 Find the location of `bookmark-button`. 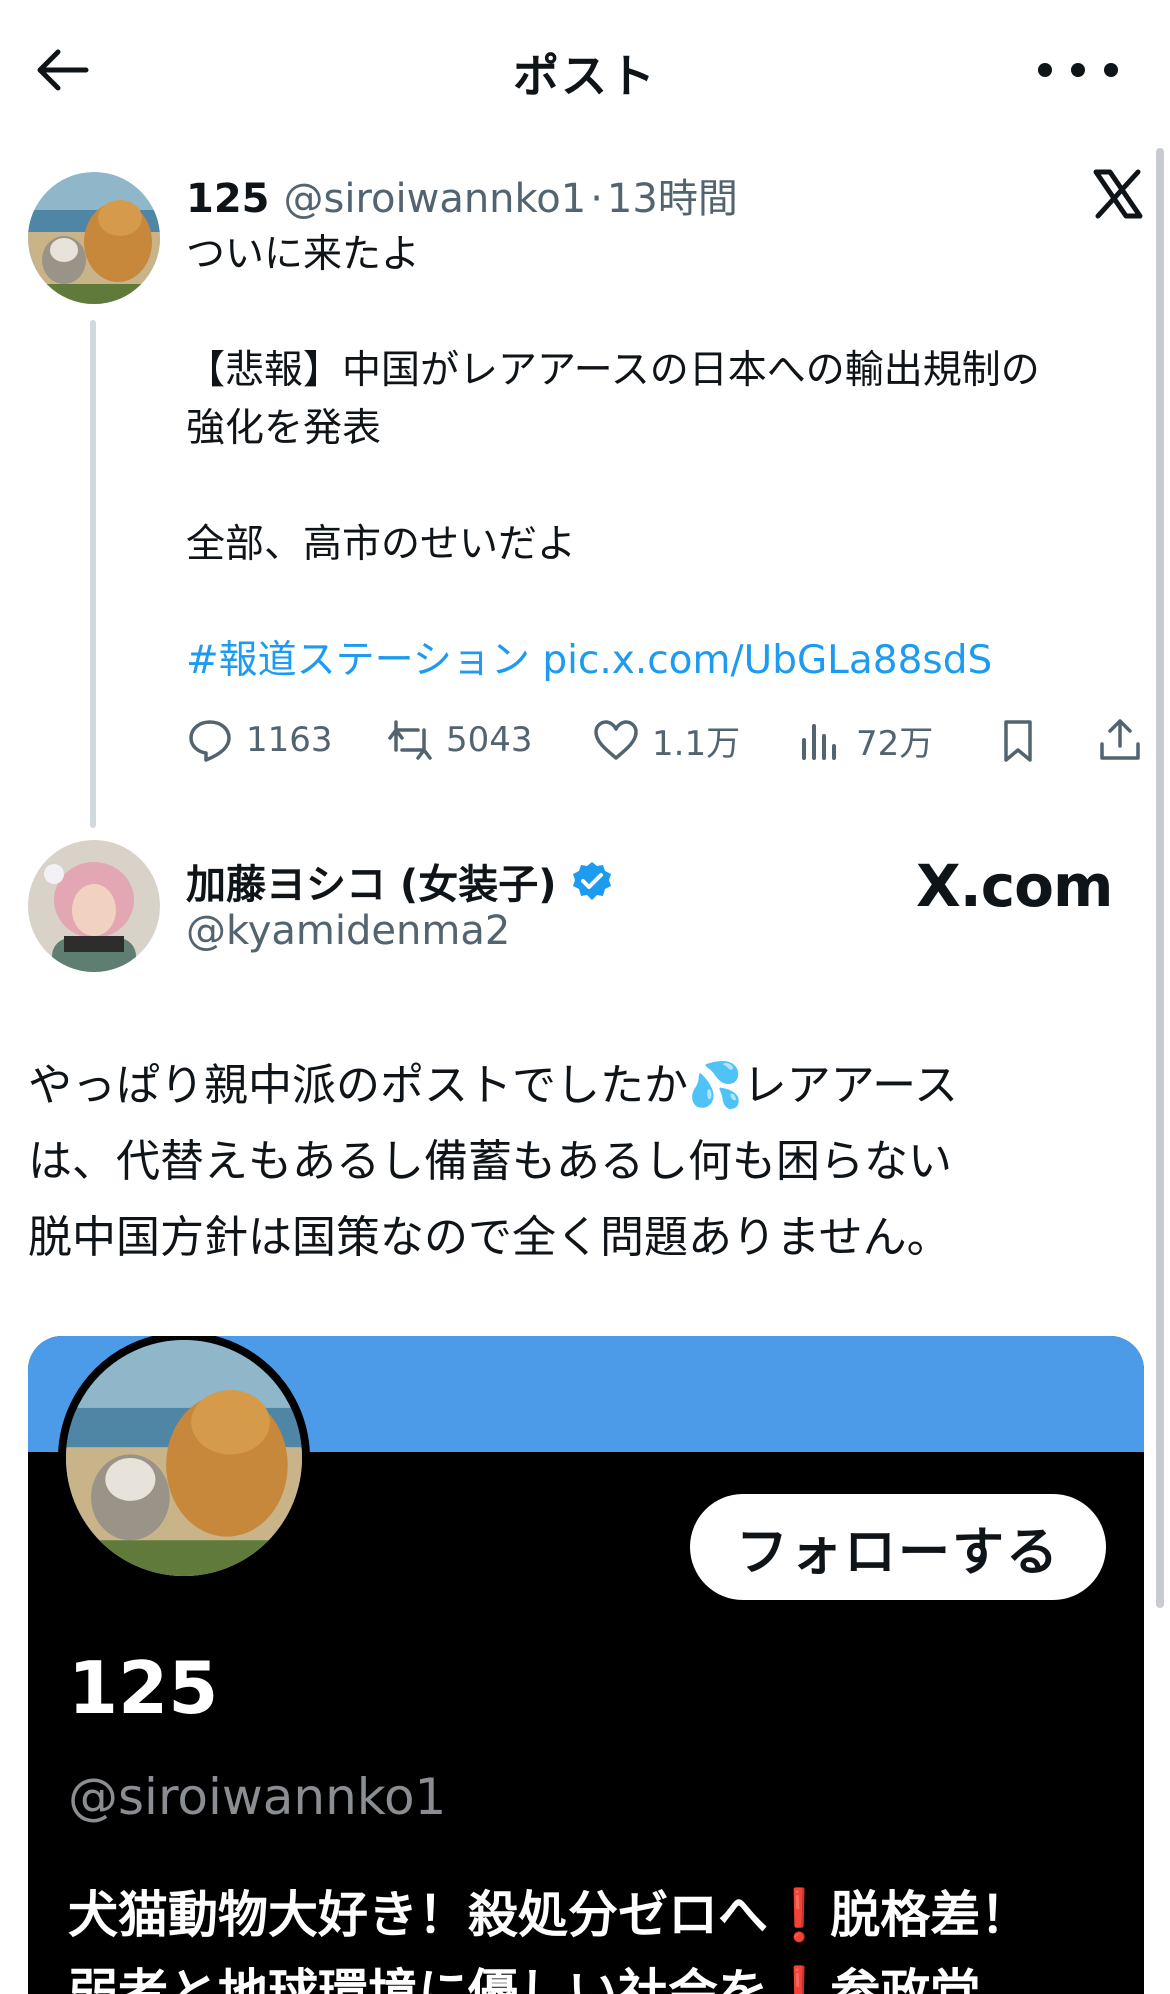

bookmark-button is located at coordinates (1018, 740).